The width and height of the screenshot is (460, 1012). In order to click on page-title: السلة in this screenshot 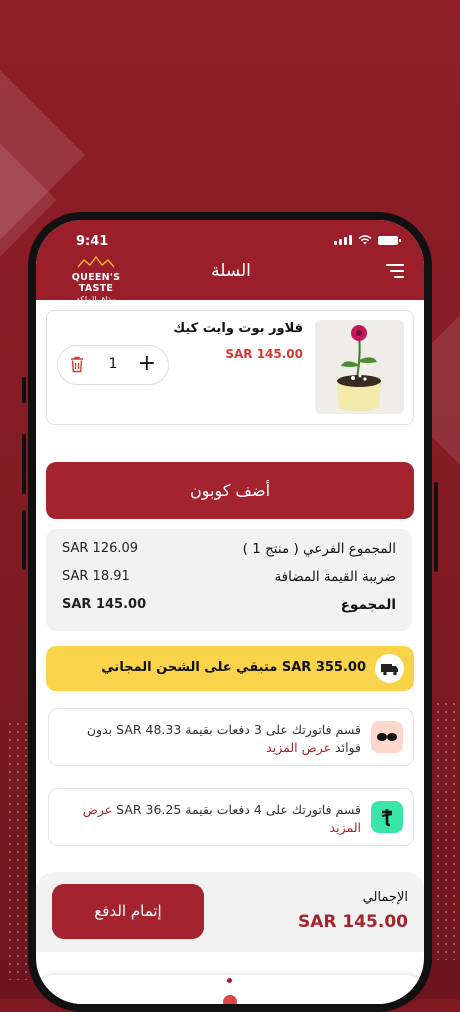, I will do `click(231, 271)`.